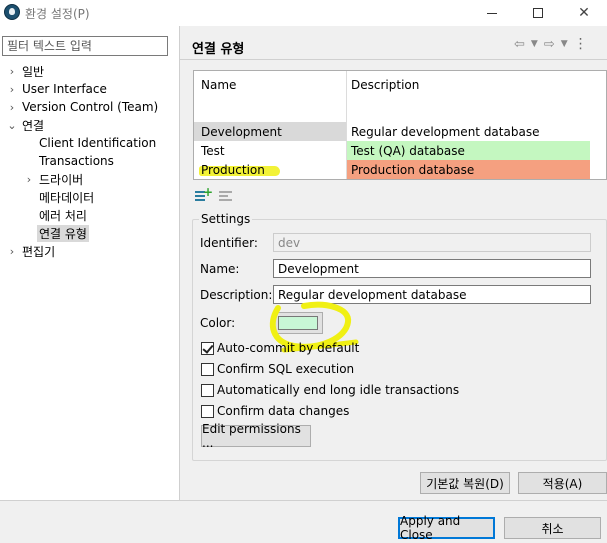 The height and width of the screenshot is (543, 607). I want to click on maximize-button, so click(538, 13).